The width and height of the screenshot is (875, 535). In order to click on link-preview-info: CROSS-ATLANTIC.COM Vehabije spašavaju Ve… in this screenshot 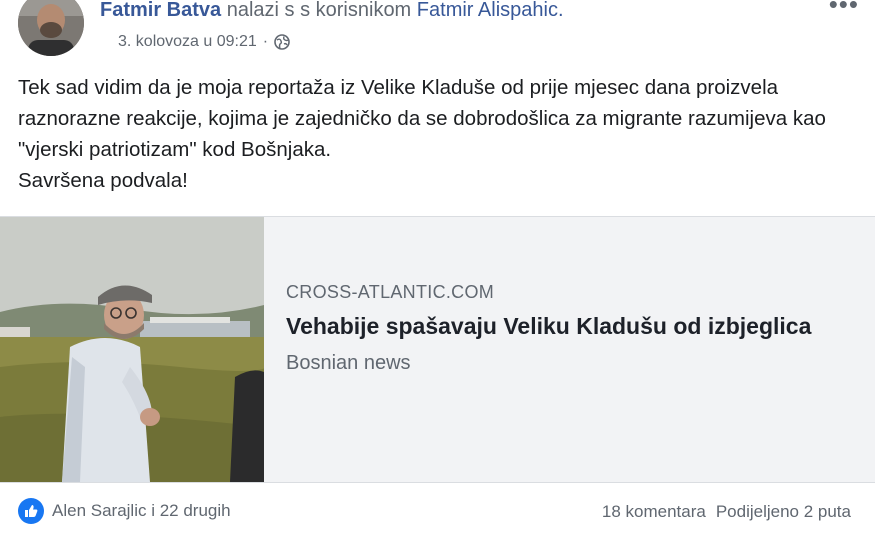, I will do `click(566, 327)`.